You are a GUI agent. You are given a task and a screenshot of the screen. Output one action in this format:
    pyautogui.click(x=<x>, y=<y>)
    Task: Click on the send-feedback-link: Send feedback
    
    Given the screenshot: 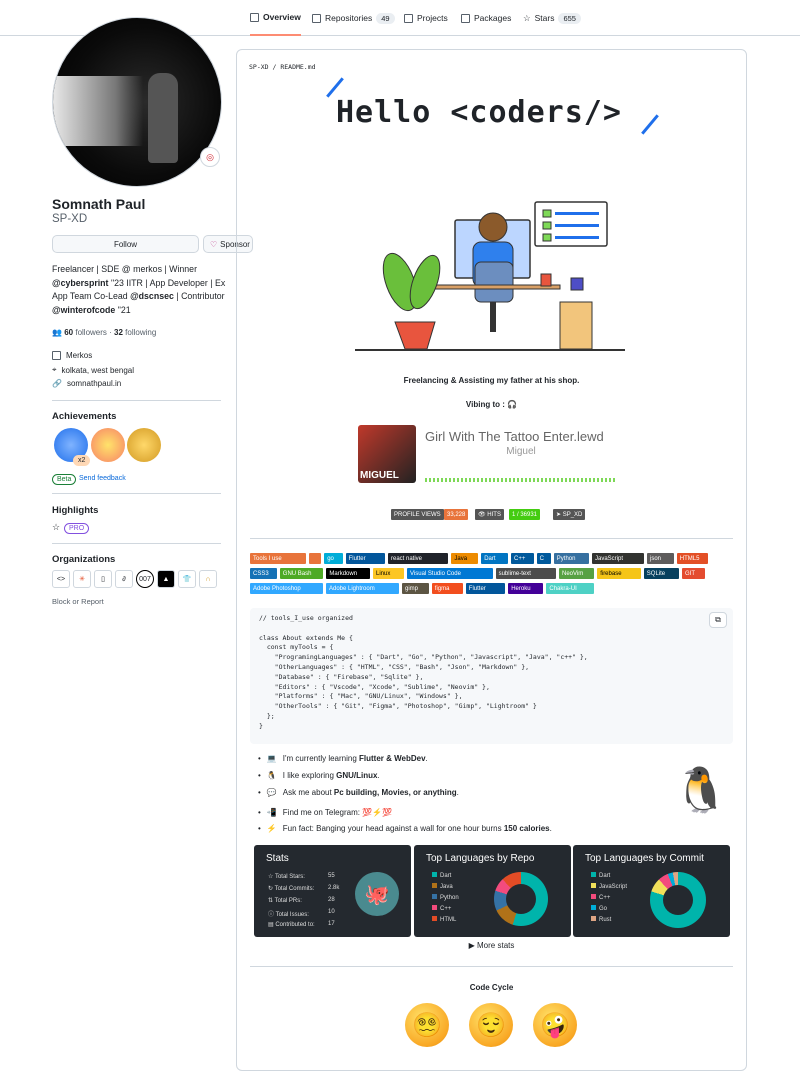 What is the action you would take?
    pyautogui.click(x=102, y=478)
    